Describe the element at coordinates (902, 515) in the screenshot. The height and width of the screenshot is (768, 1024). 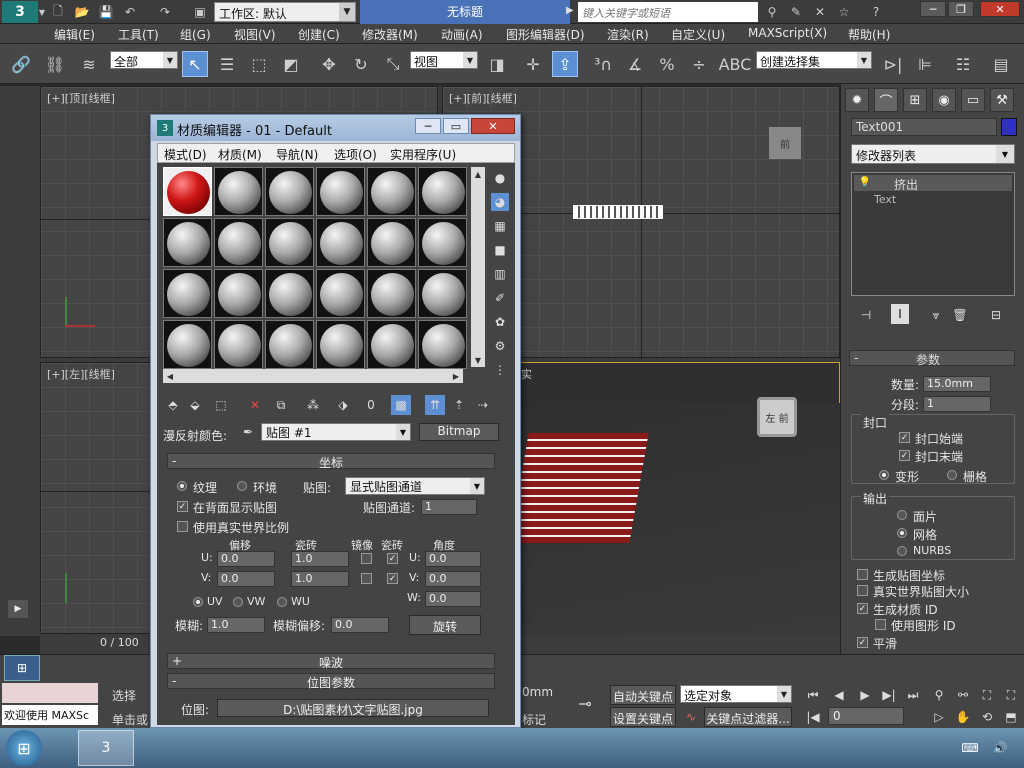
I see `patch-radio` at that location.